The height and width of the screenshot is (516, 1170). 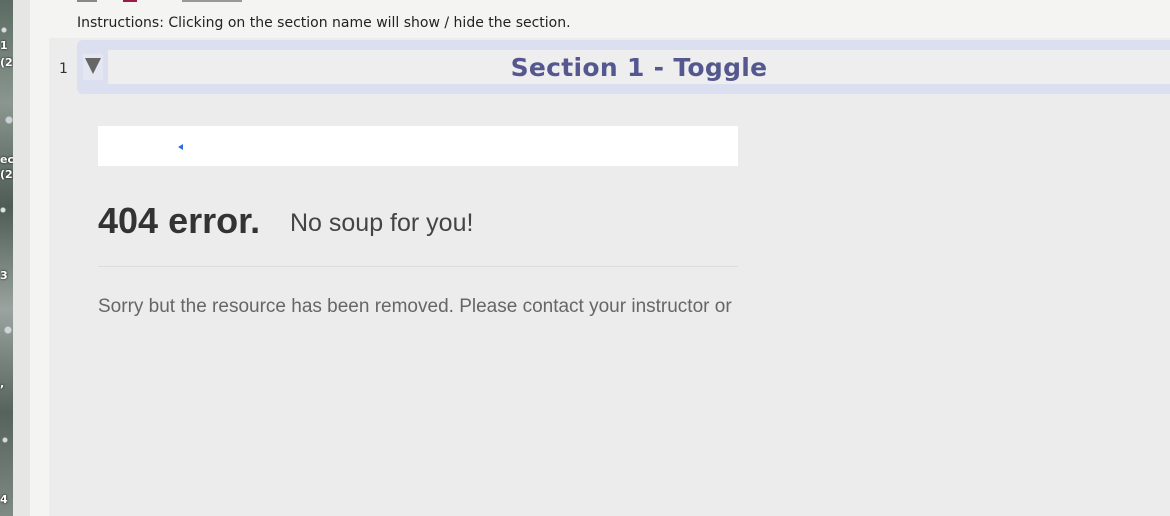 I want to click on strip-label: ec, so click(x=6, y=159).